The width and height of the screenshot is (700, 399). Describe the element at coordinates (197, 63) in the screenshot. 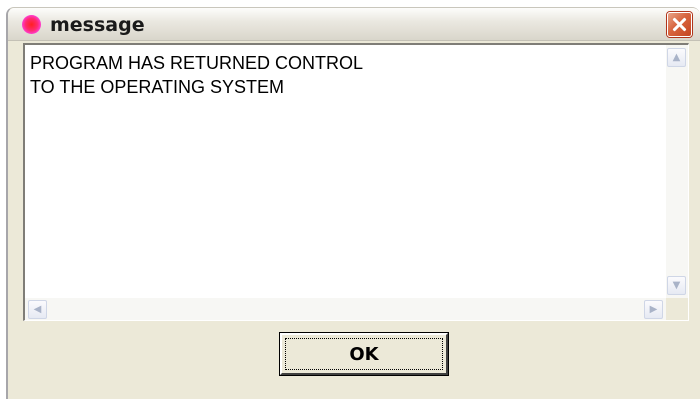

I see `message-line-1: PROGRAM HAS RETURNED CONTROL` at that location.